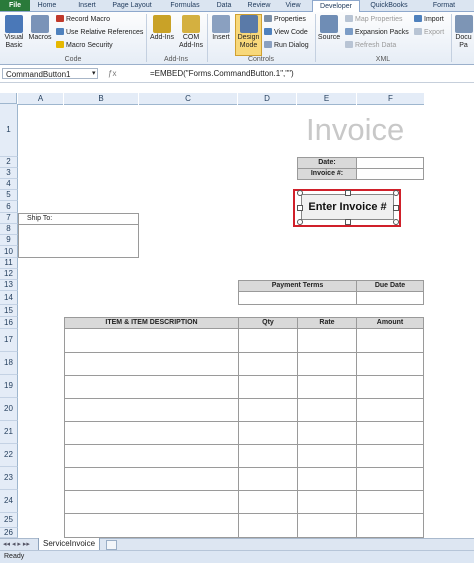  What do you see at coordinates (9, 285) in the screenshot?
I see `row-header: 13` at bounding box center [9, 285].